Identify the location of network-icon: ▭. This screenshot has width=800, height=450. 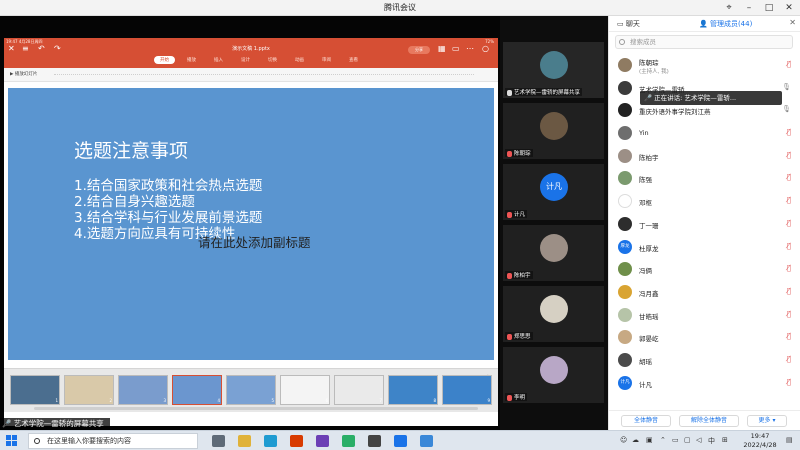
(675, 440).